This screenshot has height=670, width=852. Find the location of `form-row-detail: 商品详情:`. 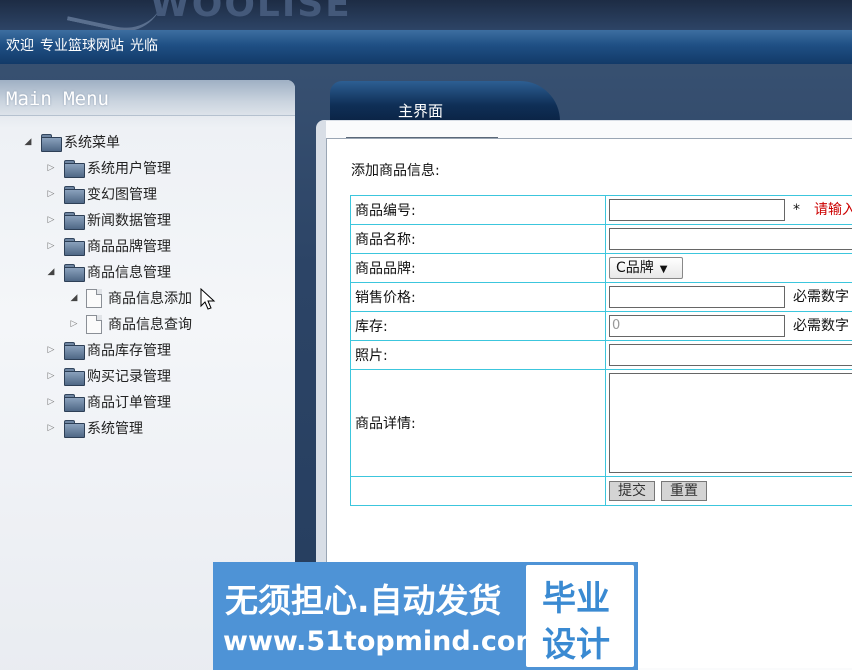

form-row-detail: 商品详情: is located at coordinates (601, 423).